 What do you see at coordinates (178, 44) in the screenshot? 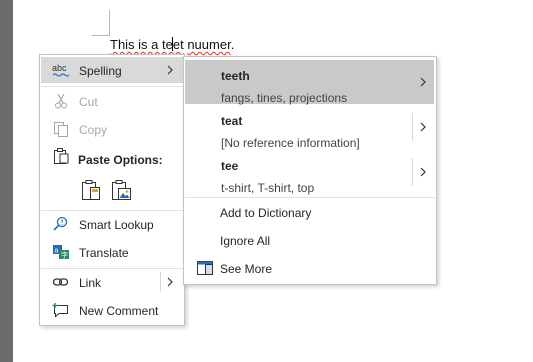
I see `text-after-caret: et` at bounding box center [178, 44].